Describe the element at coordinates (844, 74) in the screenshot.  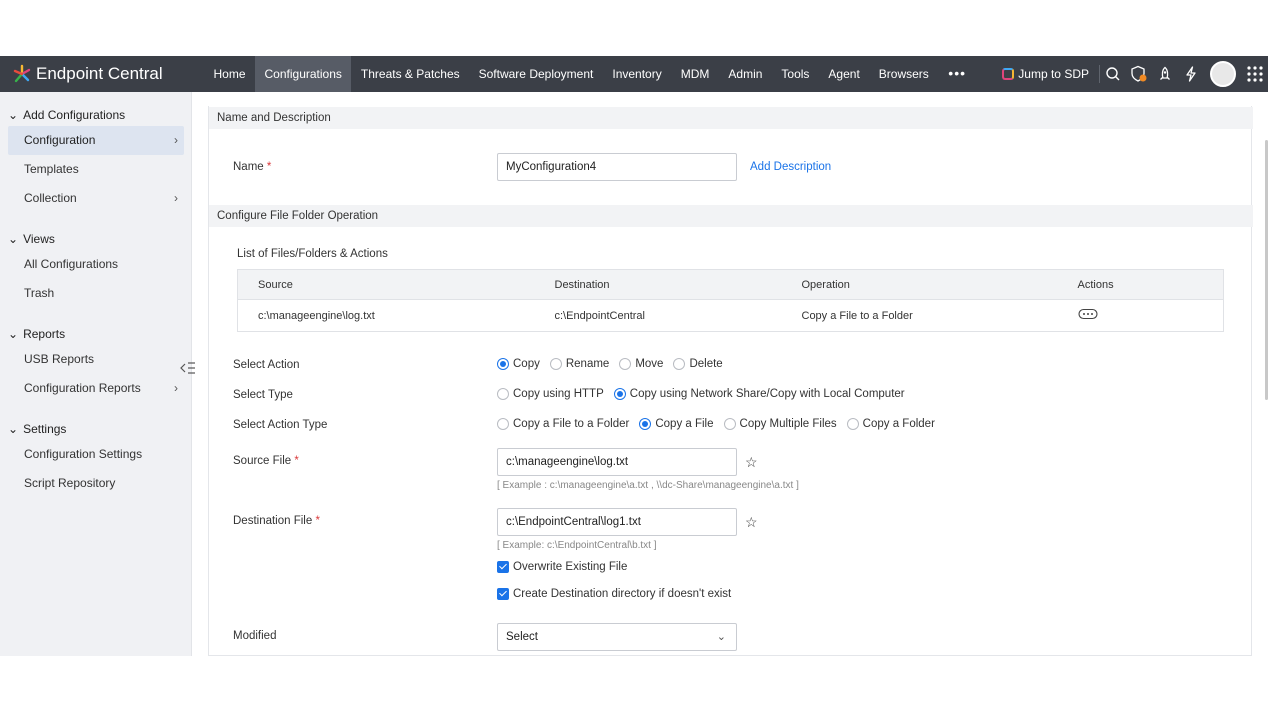
I see `nav-agent: Agent` at that location.